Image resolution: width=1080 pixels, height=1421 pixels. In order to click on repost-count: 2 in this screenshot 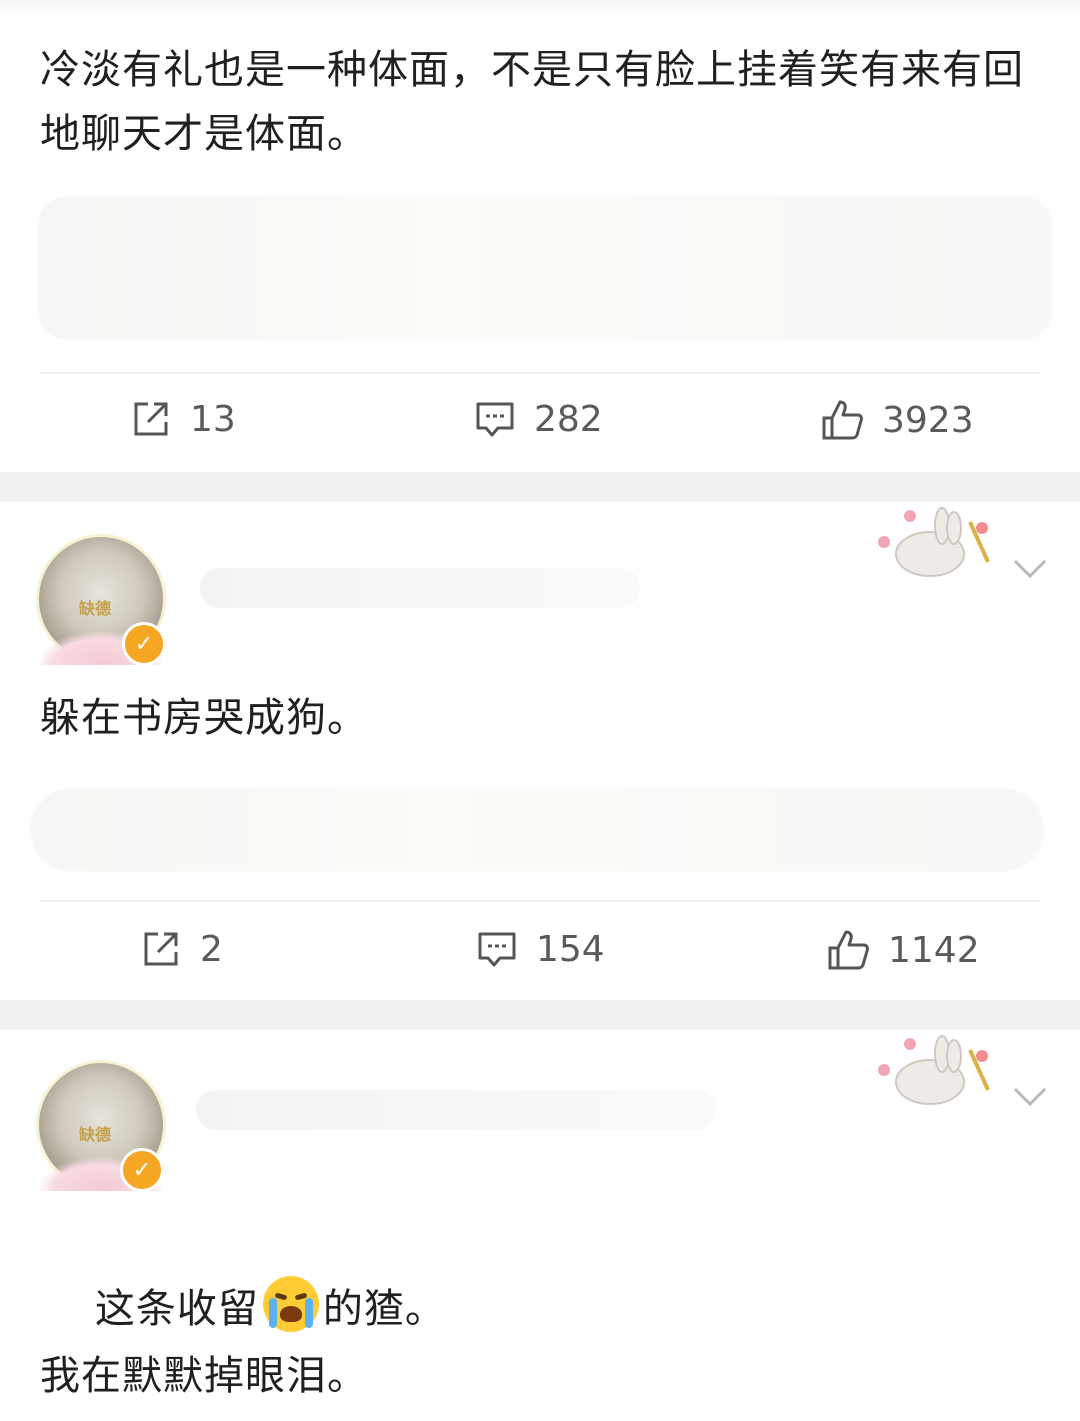, I will do `click(211, 949)`.